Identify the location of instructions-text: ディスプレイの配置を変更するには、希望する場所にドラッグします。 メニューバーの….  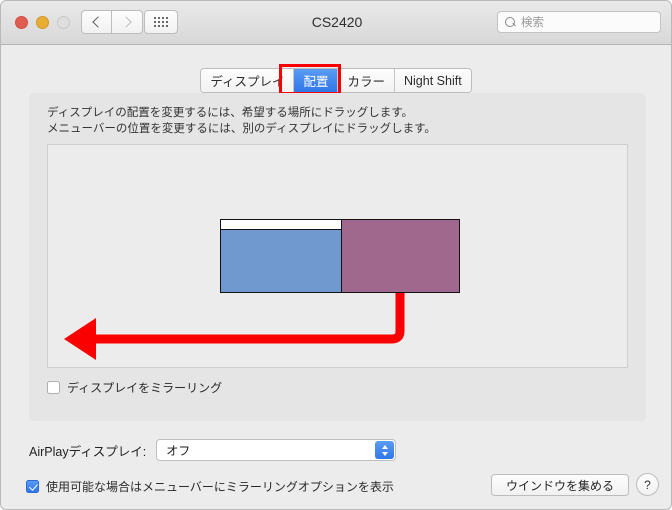
(241, 121).